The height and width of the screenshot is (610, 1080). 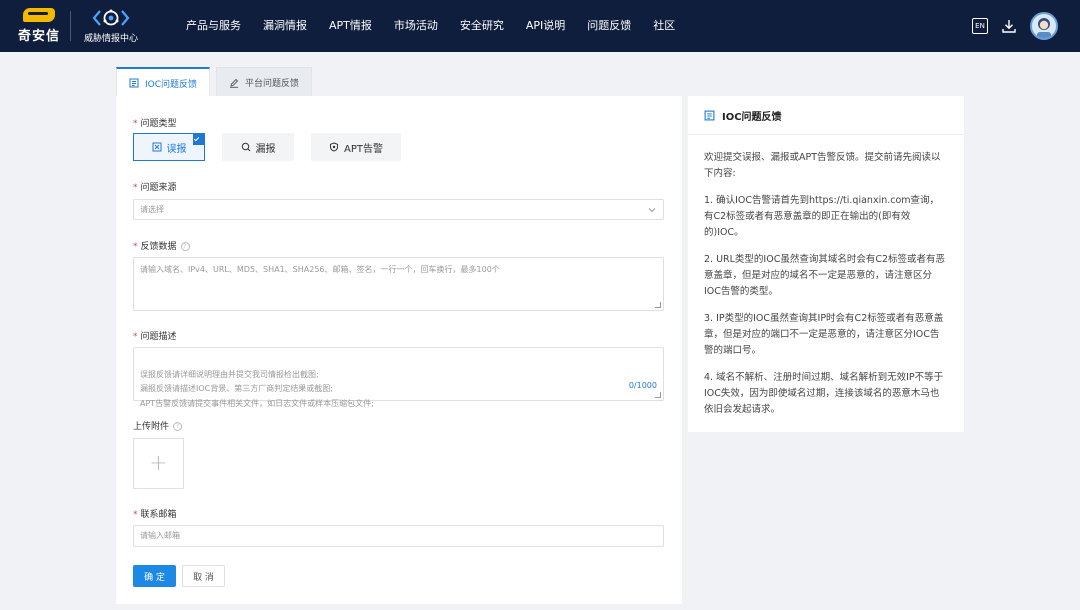 I want to click on source-label: * 问题来源, so click(x=155, y=188).